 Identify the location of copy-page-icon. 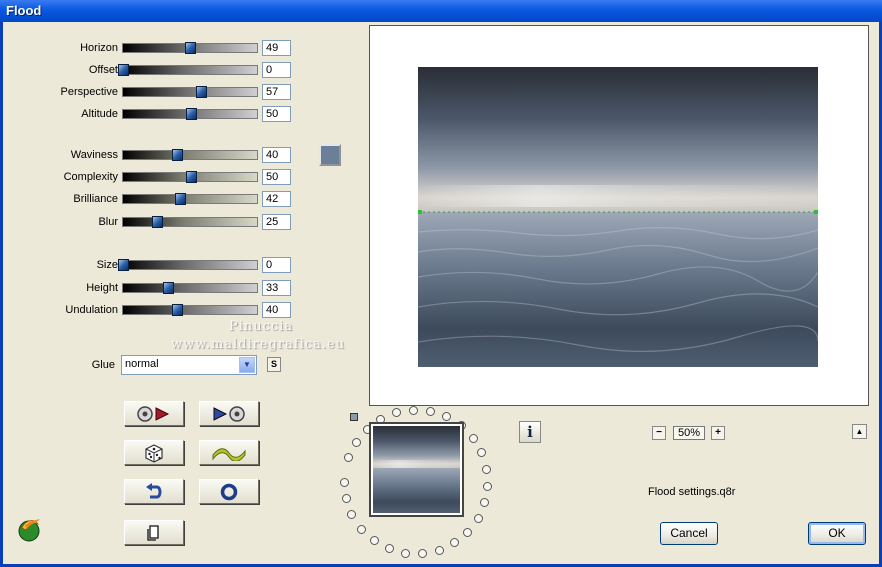
(153, 532).